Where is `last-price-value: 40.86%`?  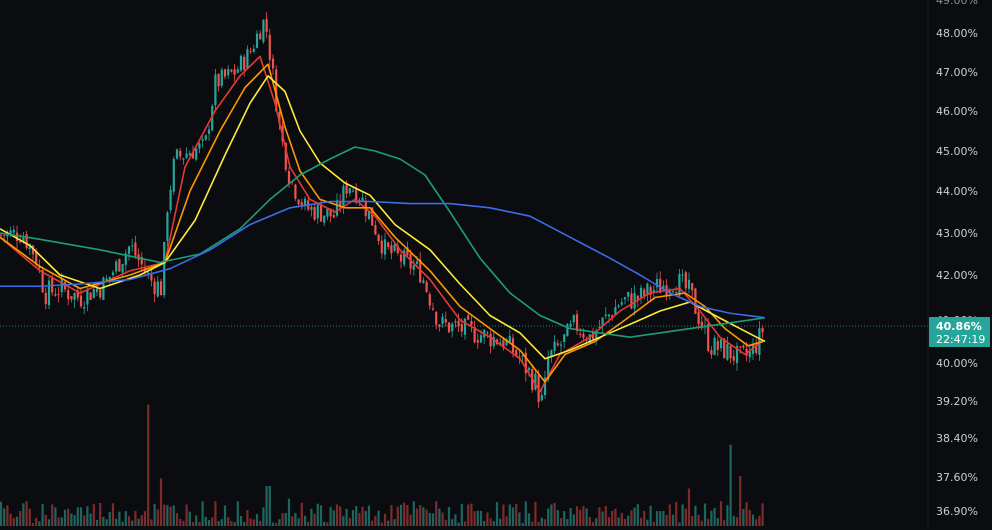 last-price-value: 40.86% is located at coordinates (959, 326).